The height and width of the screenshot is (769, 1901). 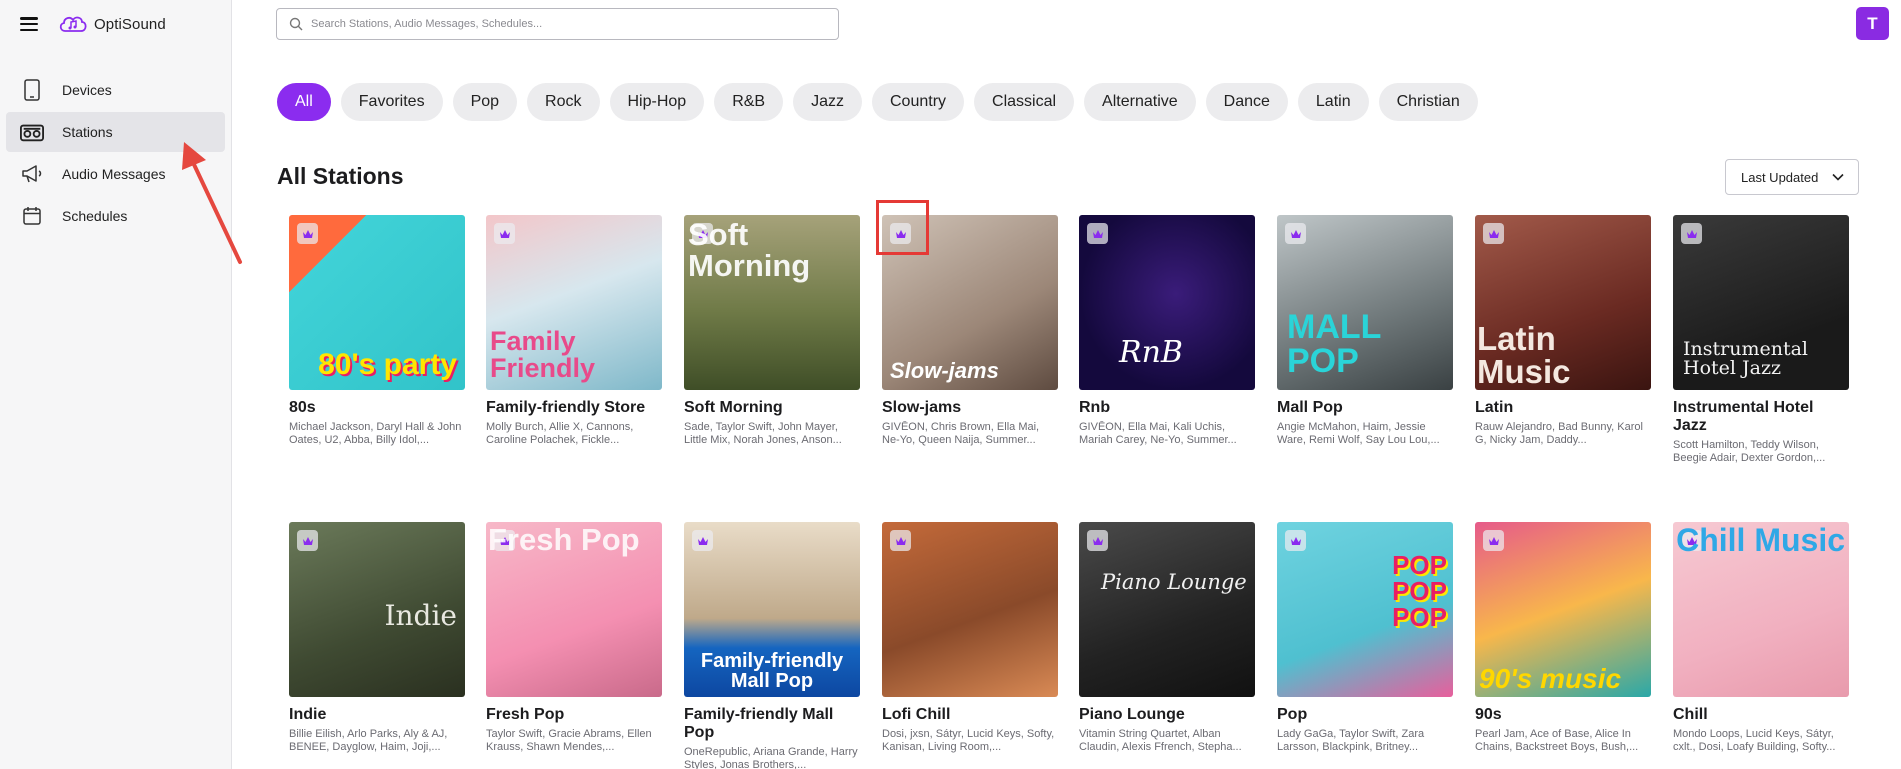 I want to click on sidebar-item-label: Devices, so click(x=87, y=90).